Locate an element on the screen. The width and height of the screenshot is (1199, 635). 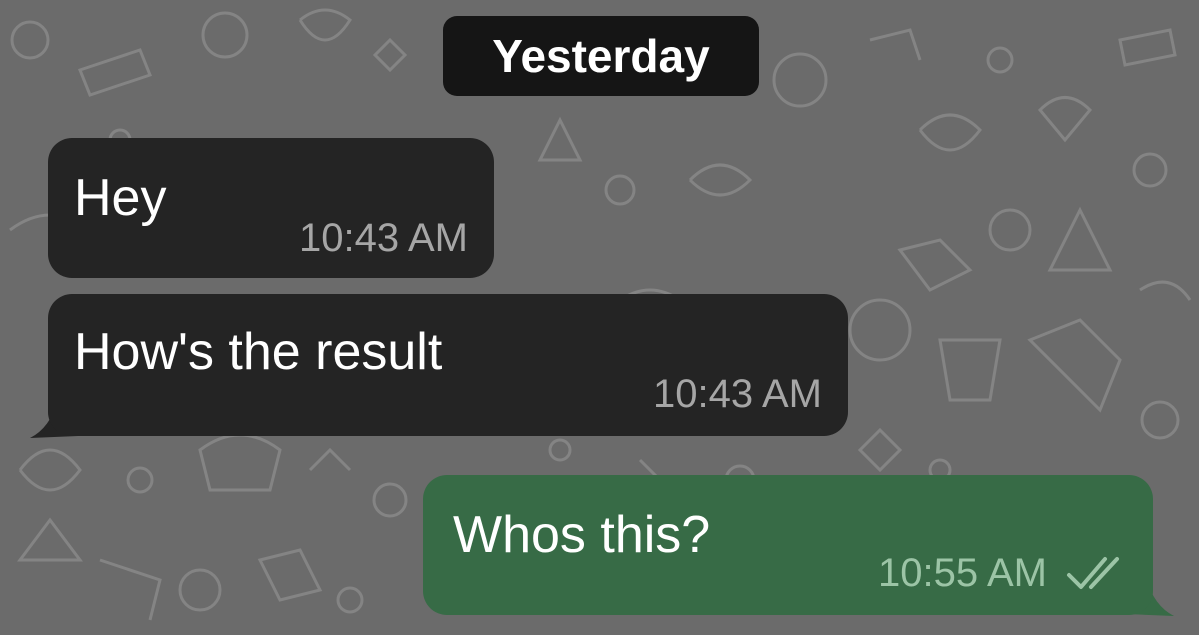
message-text: Hey is located at coordinates (120, 198).